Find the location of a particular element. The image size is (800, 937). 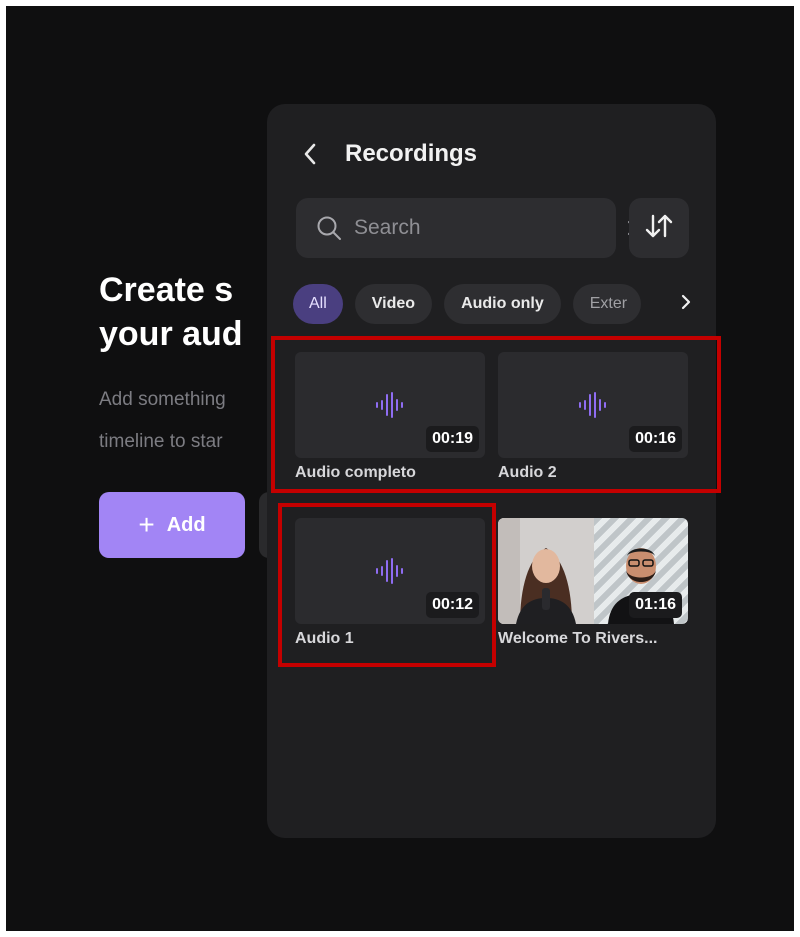

recording-name: Audio 1 is located at coordinates (324, 638).